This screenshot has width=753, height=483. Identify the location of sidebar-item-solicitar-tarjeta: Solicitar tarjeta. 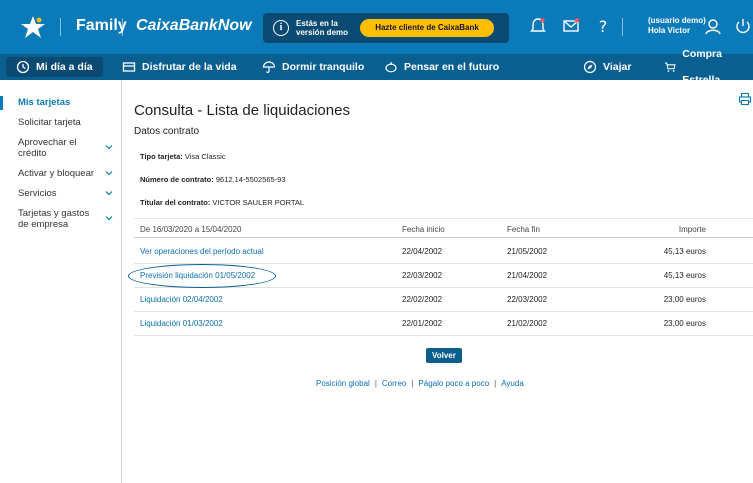
(65, 122).